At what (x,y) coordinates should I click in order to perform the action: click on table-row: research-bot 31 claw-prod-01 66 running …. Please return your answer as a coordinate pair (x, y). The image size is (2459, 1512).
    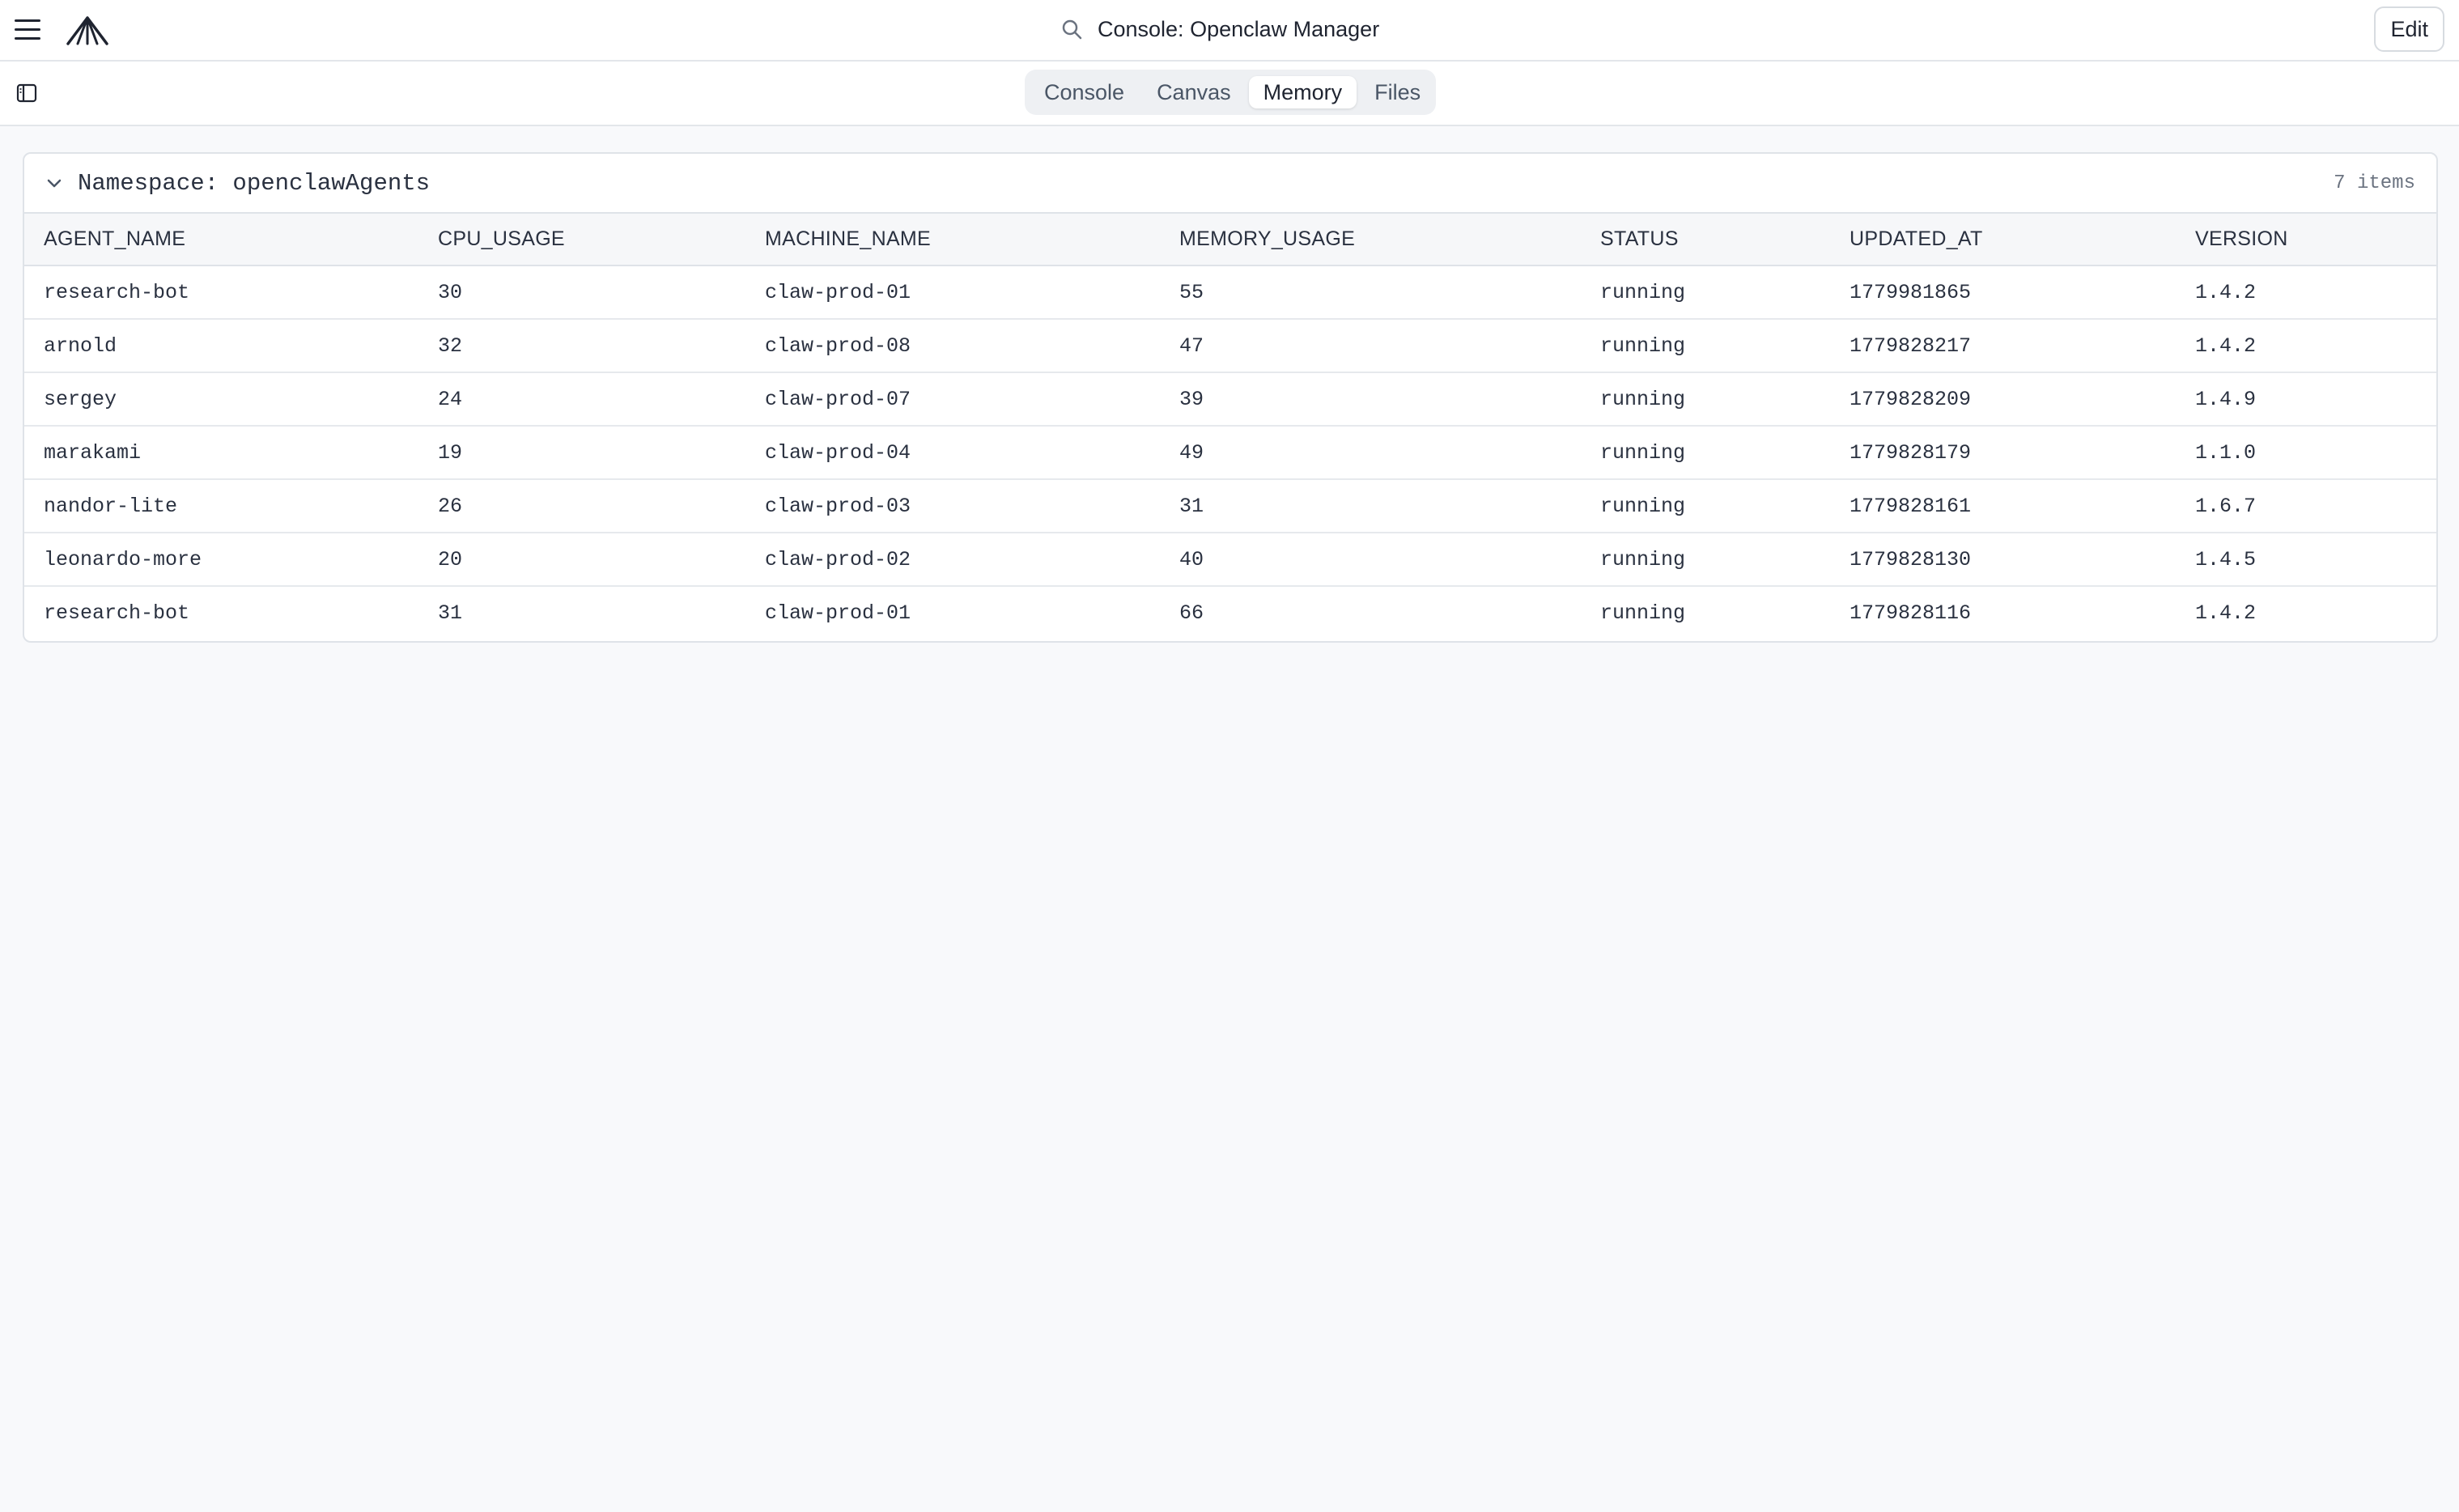
    Looking at the image, I should click on (1230, 612).